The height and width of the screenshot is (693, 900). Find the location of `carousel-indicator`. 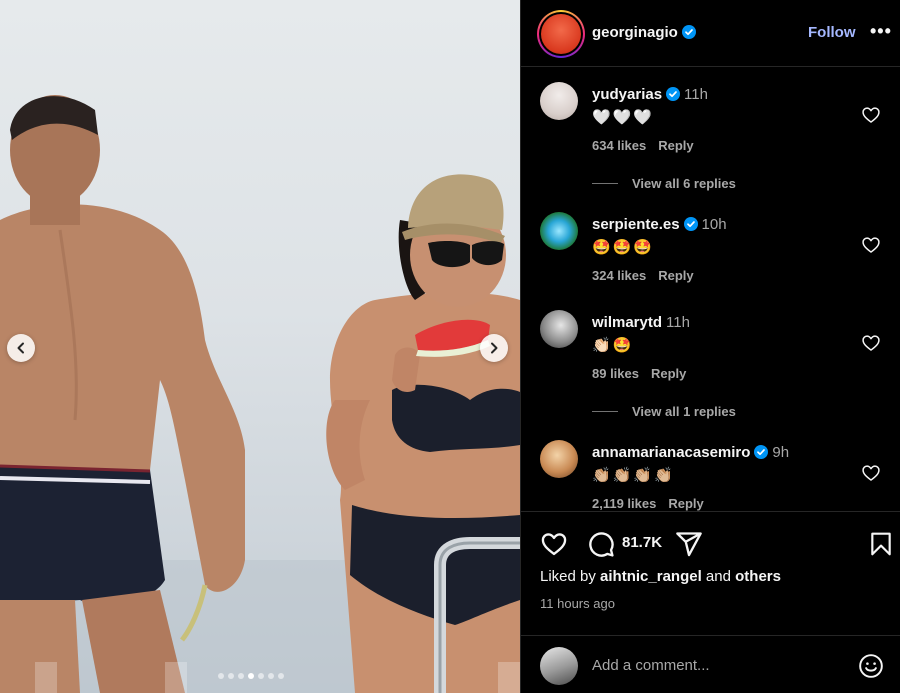

carousel-indicator is located at coordinates (251, 676).